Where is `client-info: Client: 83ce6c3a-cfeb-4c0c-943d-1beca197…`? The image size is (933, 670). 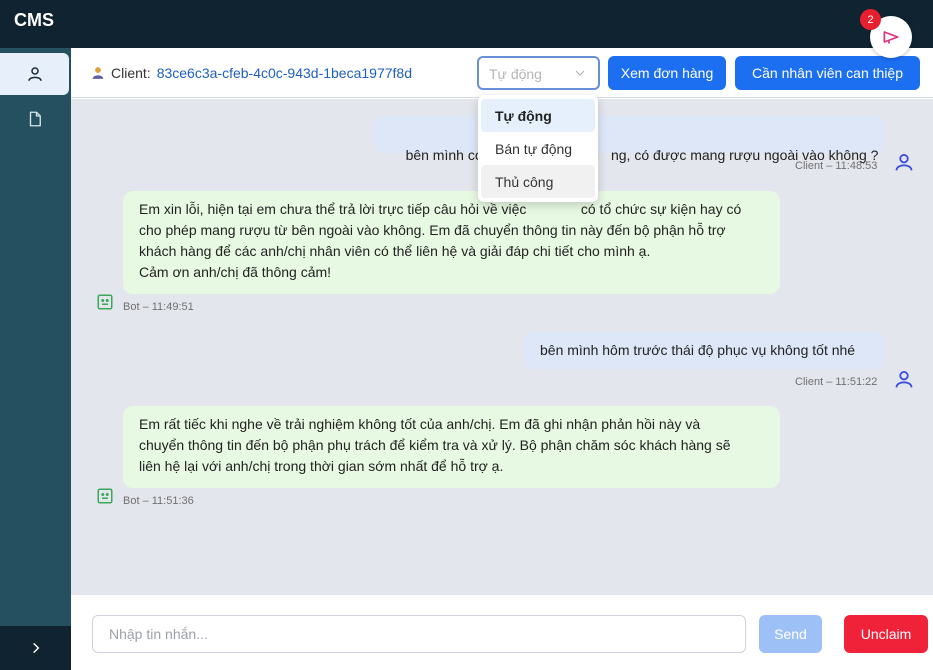
client-info: Client: 83ce6c3a-cfeb-4c0c-943d-1beca197… is located at coordinates (251, 73).